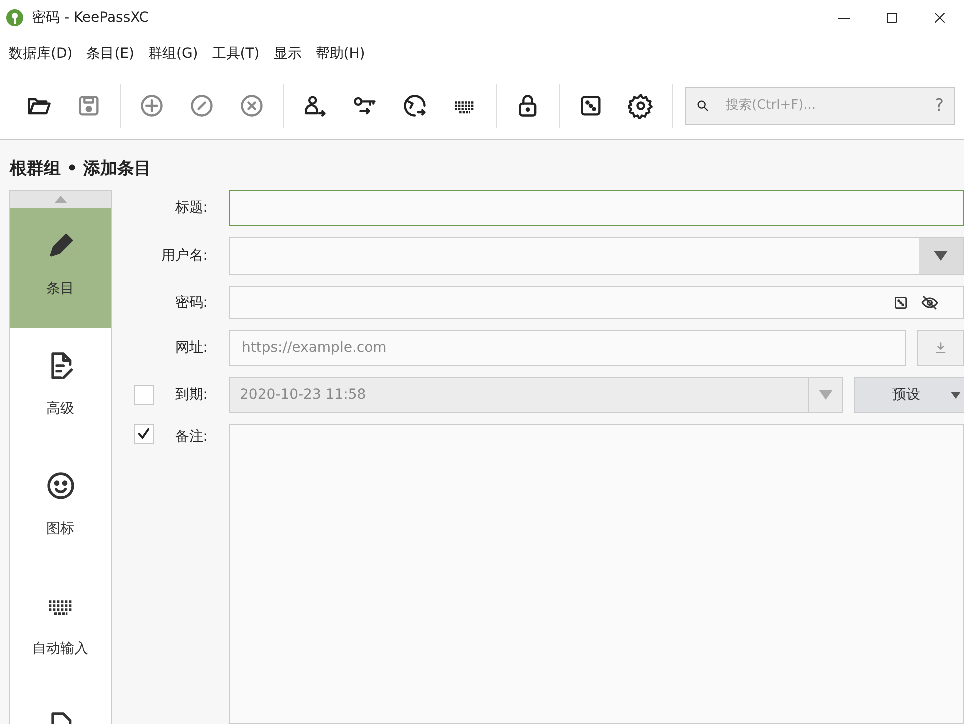 The height and width of the screenshot is (724, 964). I want to click on search-field: 搜索(Ctrl+F)... ?, so click(820, 105).